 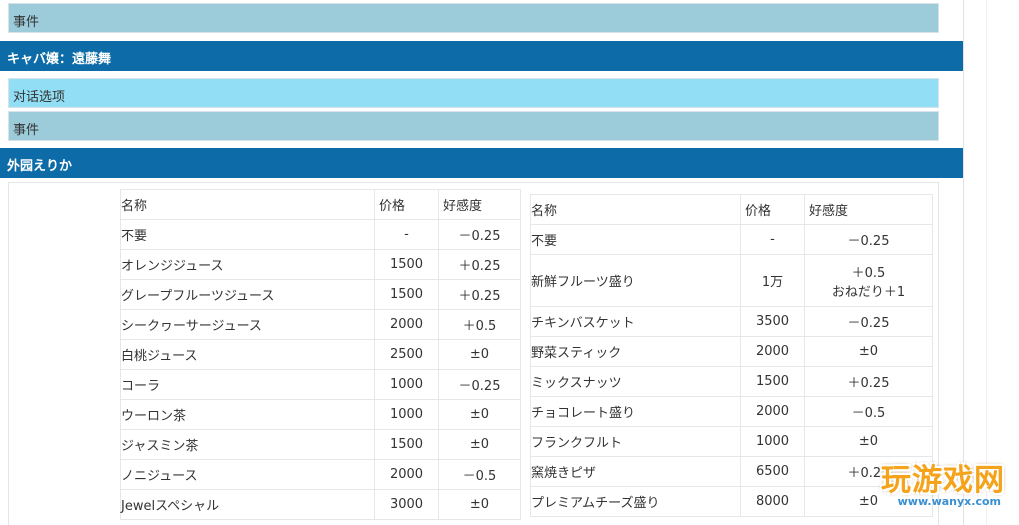 What do you see at coordinates (635, 381) in the screenshot?
I see `item-name-cell: ミックスナッツ` at bounding box center [635, 381].